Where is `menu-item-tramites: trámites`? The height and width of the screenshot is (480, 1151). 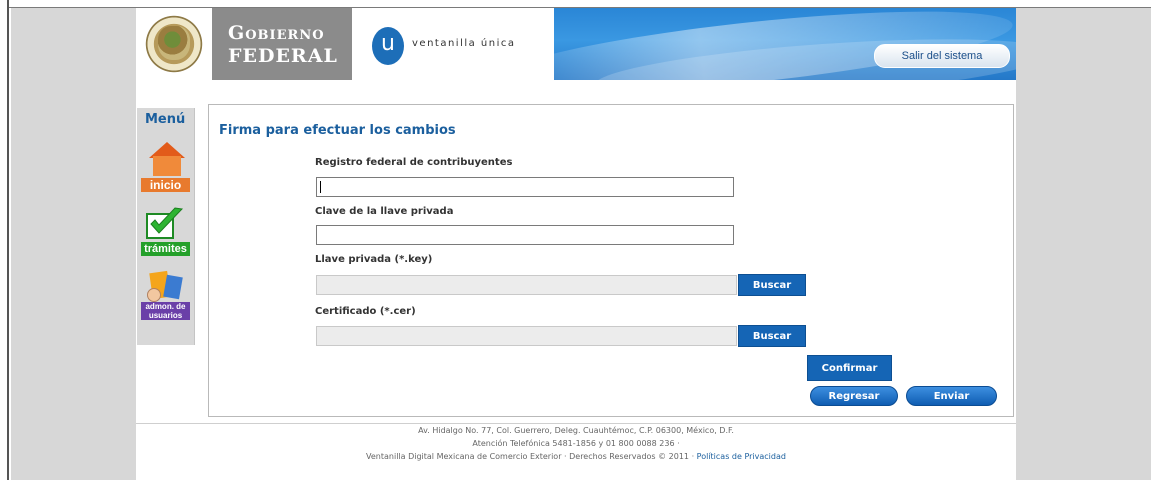
menu-item-tramites: trámites is located at coordinates (165, 230).